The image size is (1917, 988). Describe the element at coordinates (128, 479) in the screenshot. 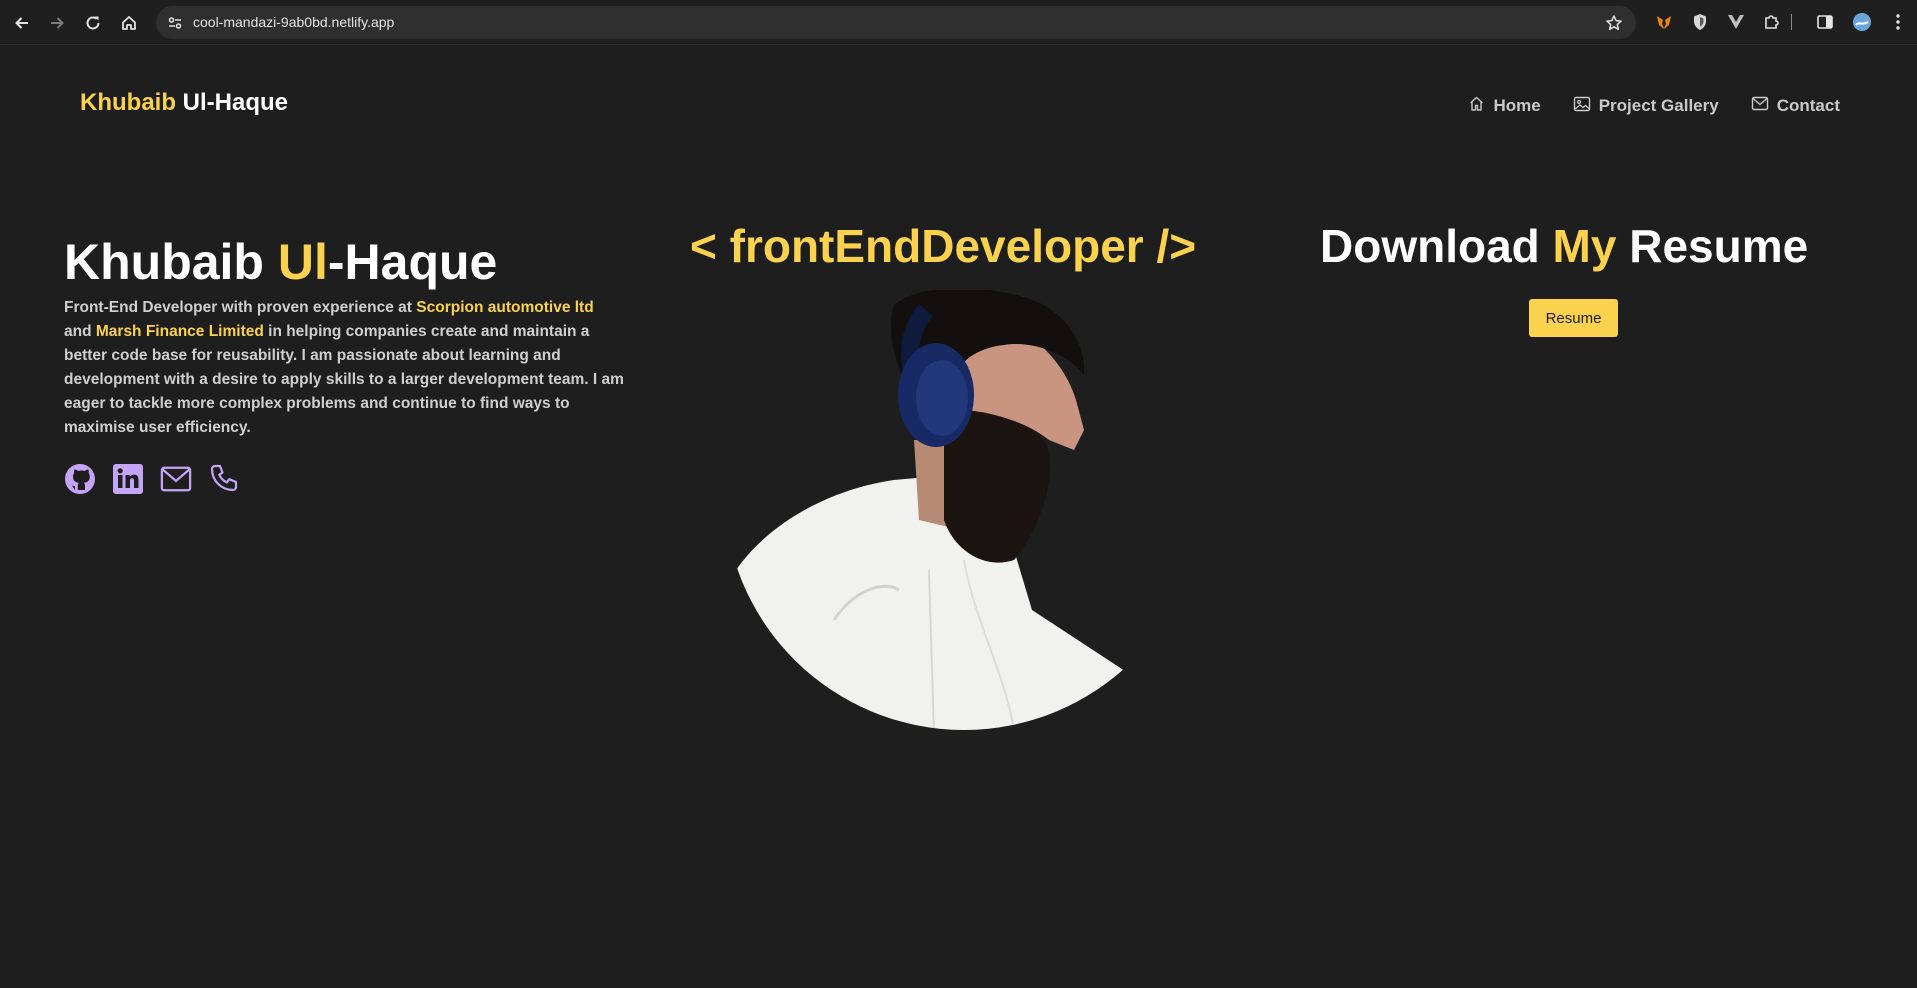

I see `linkedin-icon` at that location.